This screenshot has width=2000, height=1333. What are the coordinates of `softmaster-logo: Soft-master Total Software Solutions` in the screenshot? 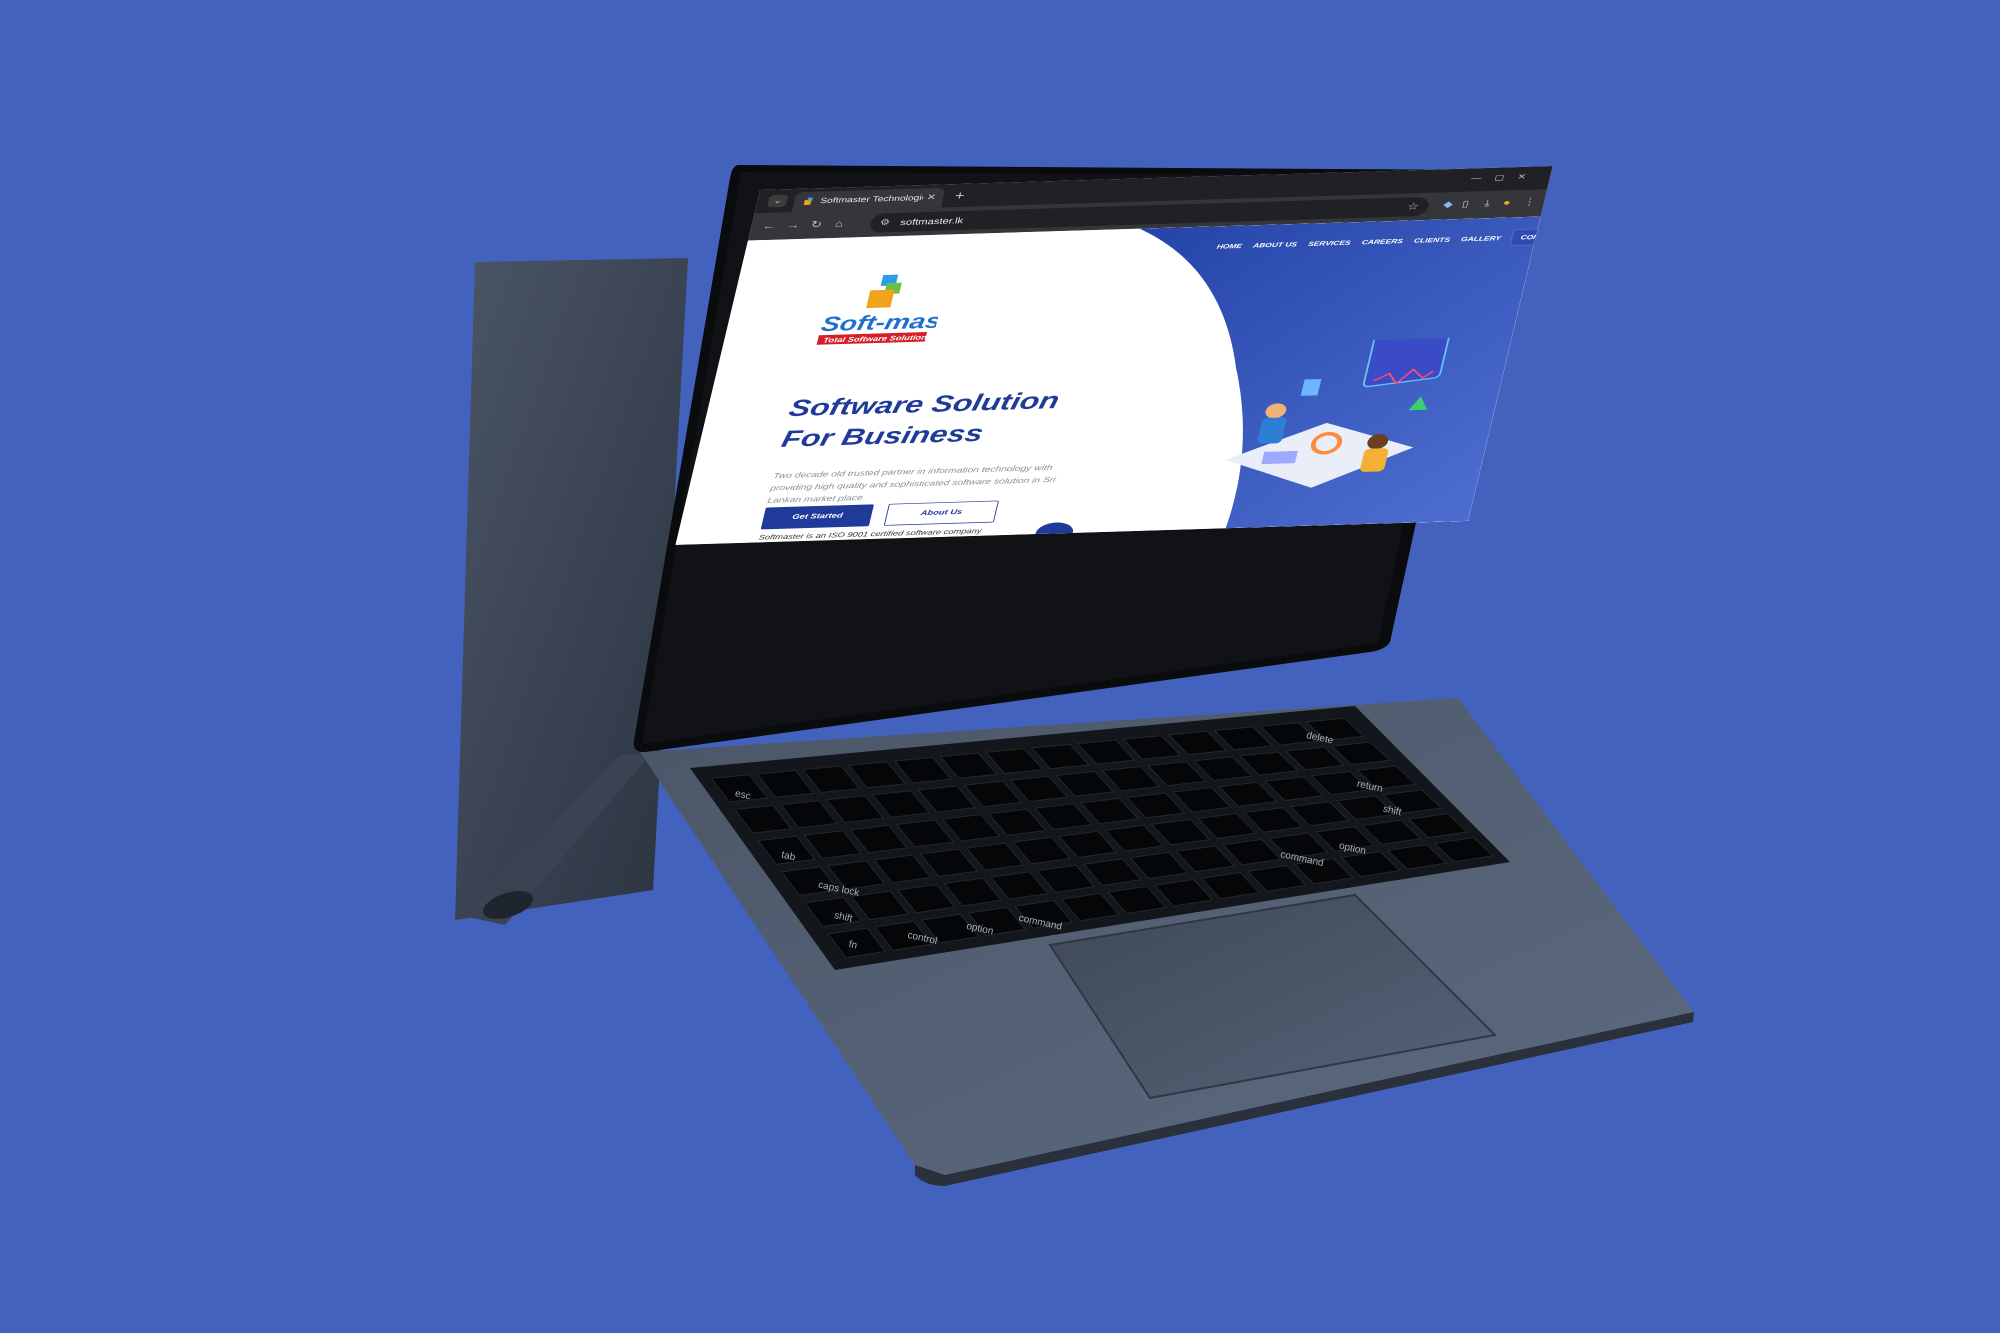 It's located at (879, 311).